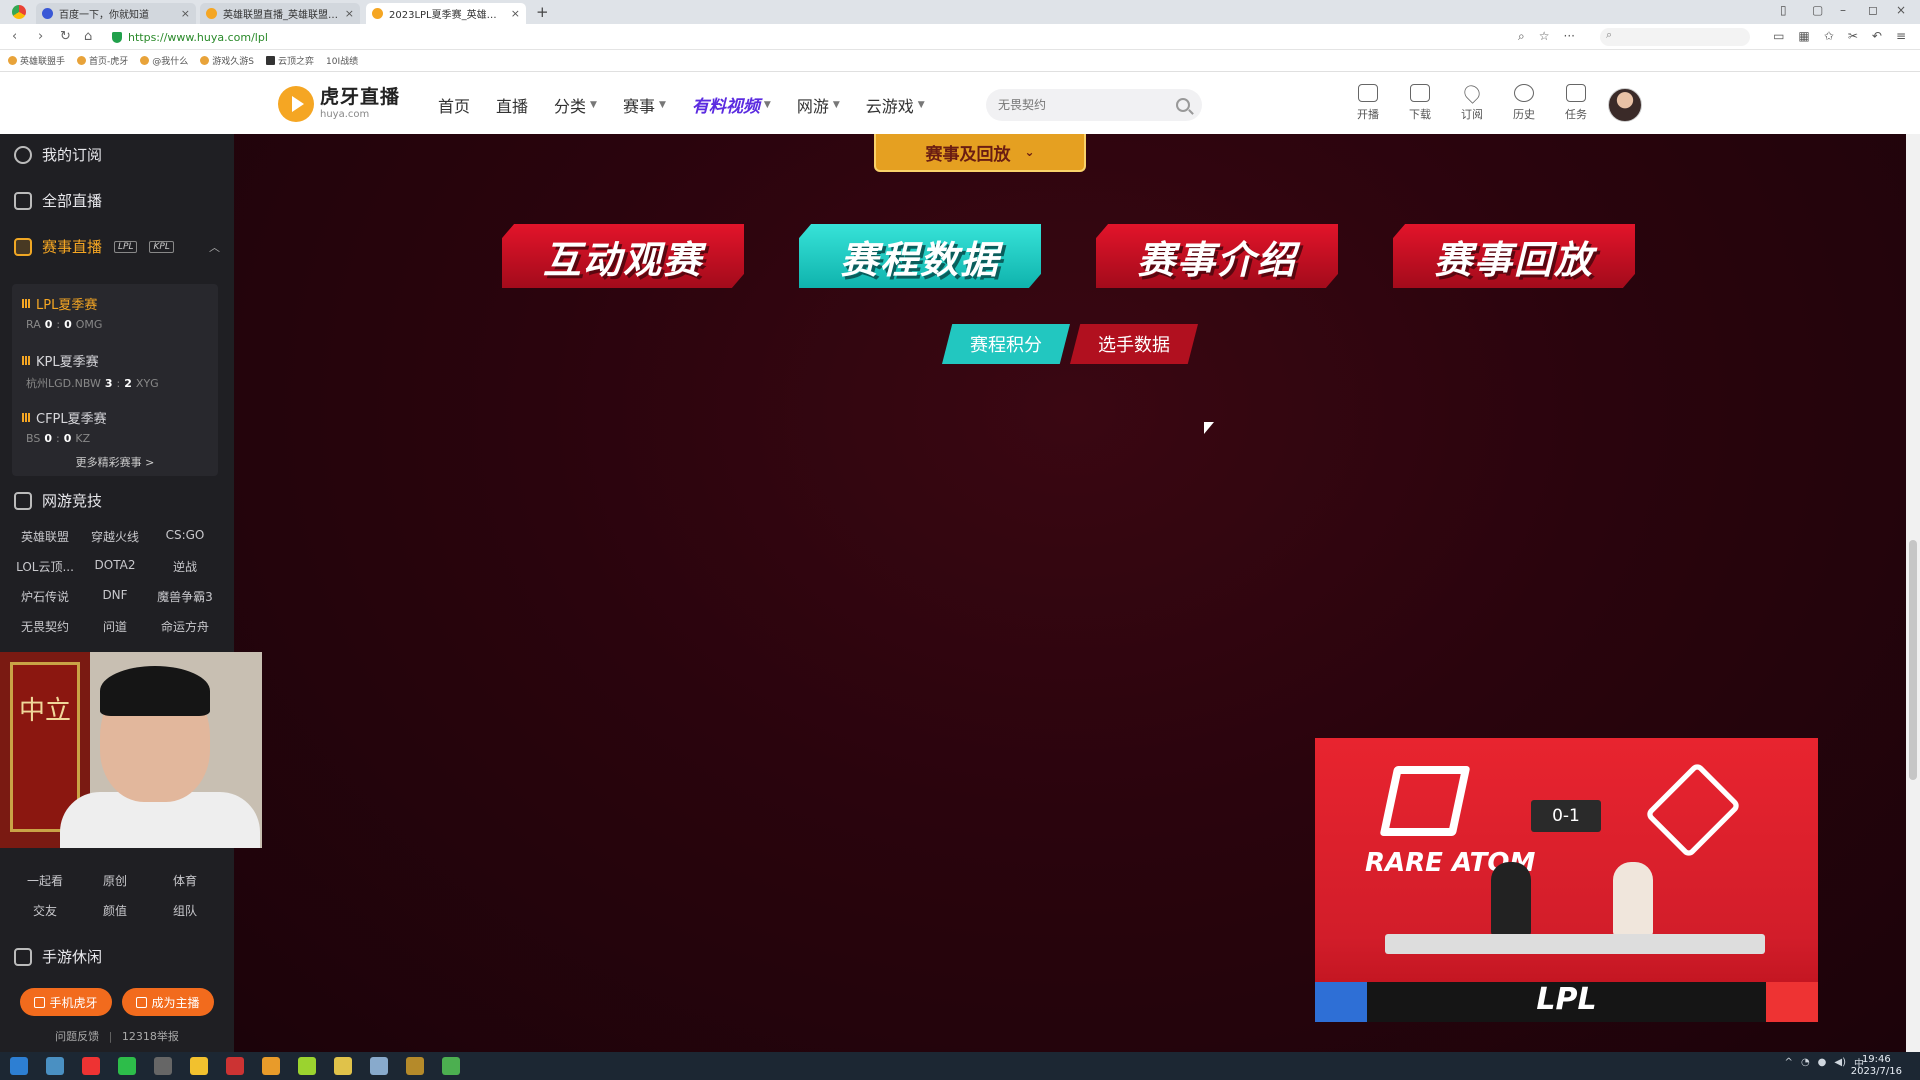  What do you see at coordinates (1625, 105) in the screenshot?
I see `avatar` at bounding box center [1625, 105].